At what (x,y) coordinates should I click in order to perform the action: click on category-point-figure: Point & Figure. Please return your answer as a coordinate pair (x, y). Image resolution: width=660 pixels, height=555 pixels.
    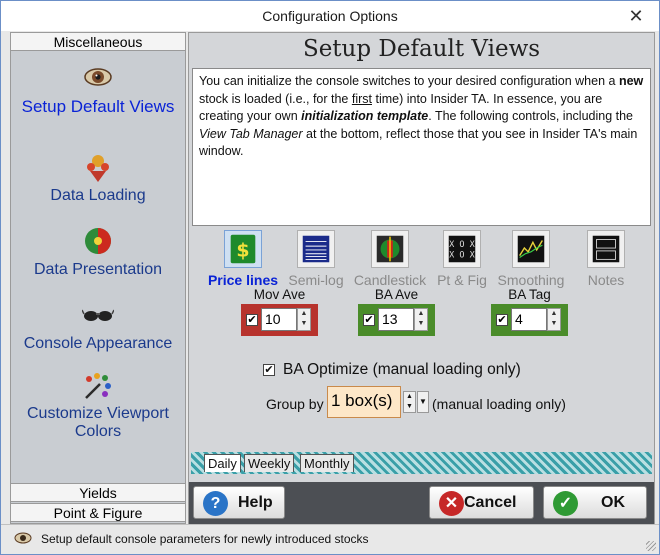
    Looking at the image, I should click on (98, 512).